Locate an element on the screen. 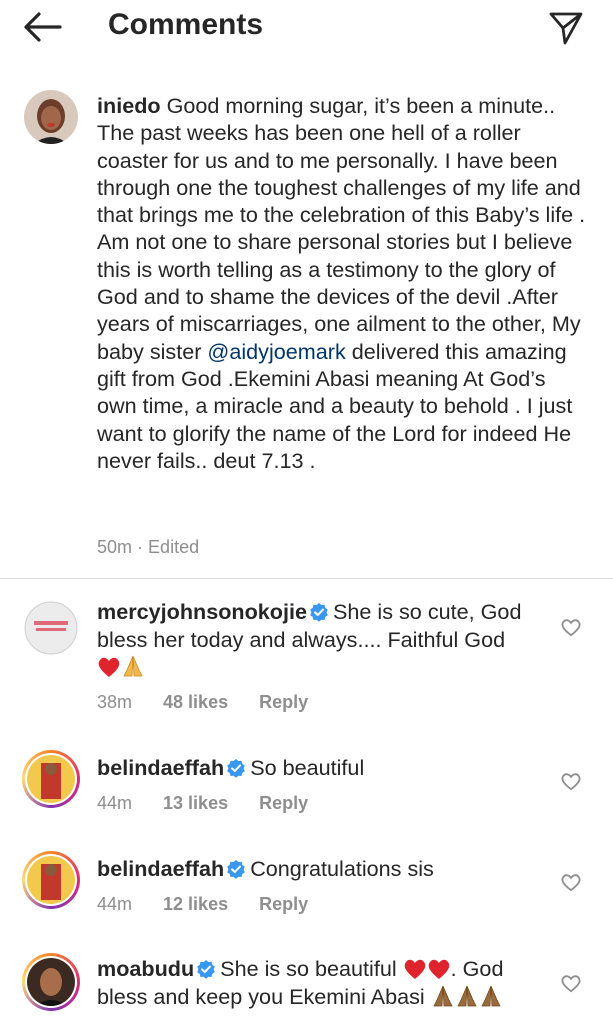 Image resolution: width=613 pixels, height=1024 pixels. comment-username: moabudu is located at coordinates (145, 968).